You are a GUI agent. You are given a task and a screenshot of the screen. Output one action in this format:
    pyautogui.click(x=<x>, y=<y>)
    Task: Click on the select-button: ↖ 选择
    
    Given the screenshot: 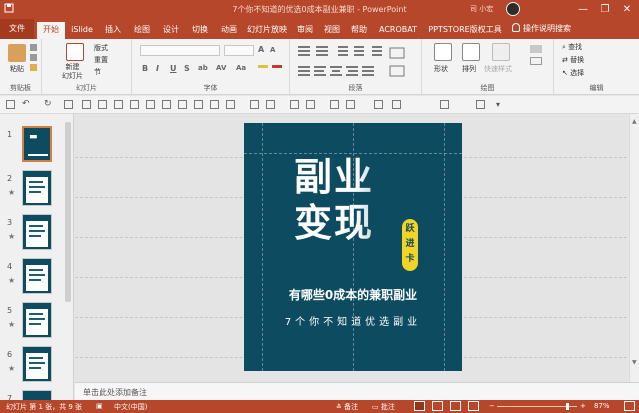 What is the action you would take?
    pyautogui.click(x=573, y=73)
    